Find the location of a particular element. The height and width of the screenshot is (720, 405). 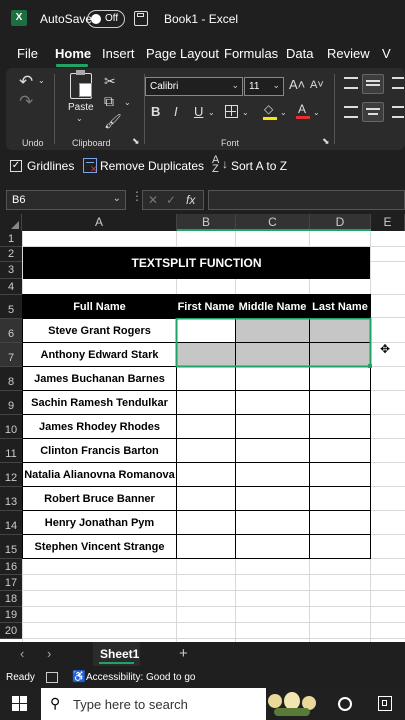

bold-button: B is located at coordinates (155, 111).